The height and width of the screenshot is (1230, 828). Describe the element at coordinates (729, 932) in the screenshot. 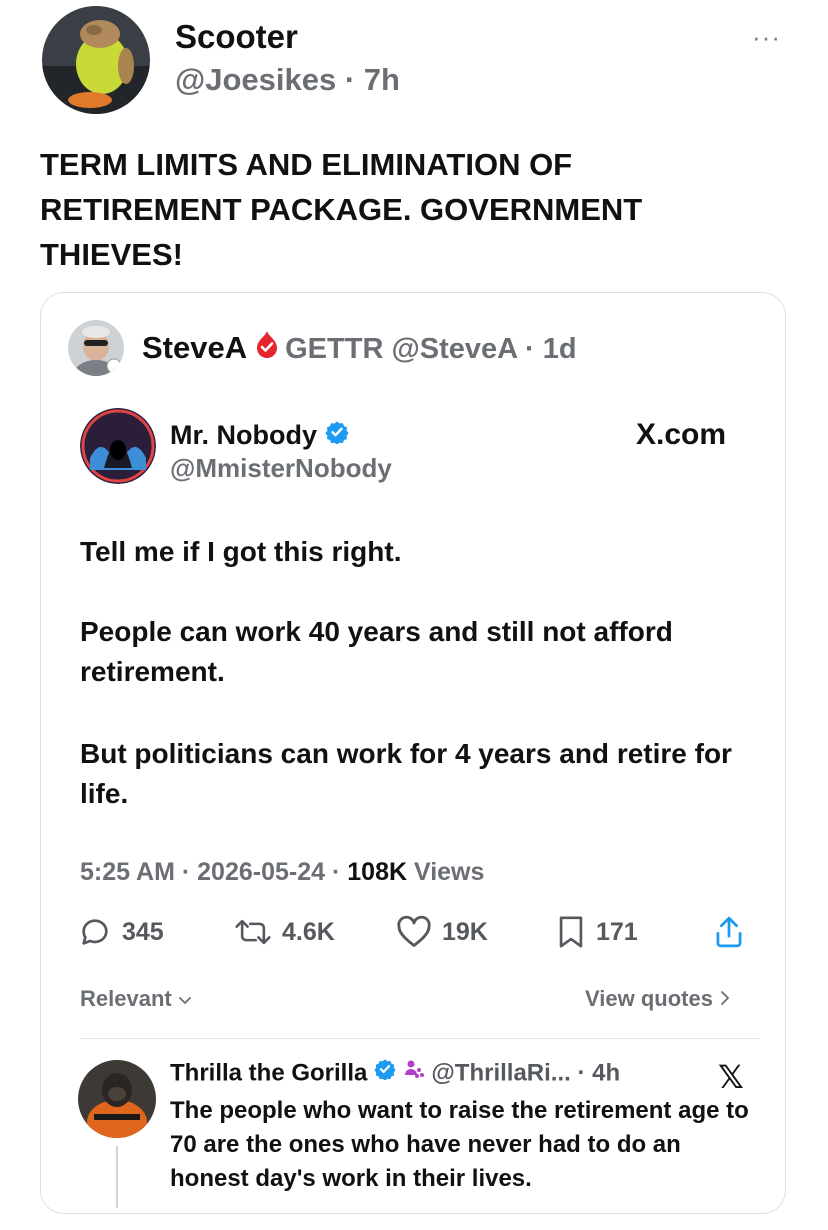

I see `share-icon` at that location.